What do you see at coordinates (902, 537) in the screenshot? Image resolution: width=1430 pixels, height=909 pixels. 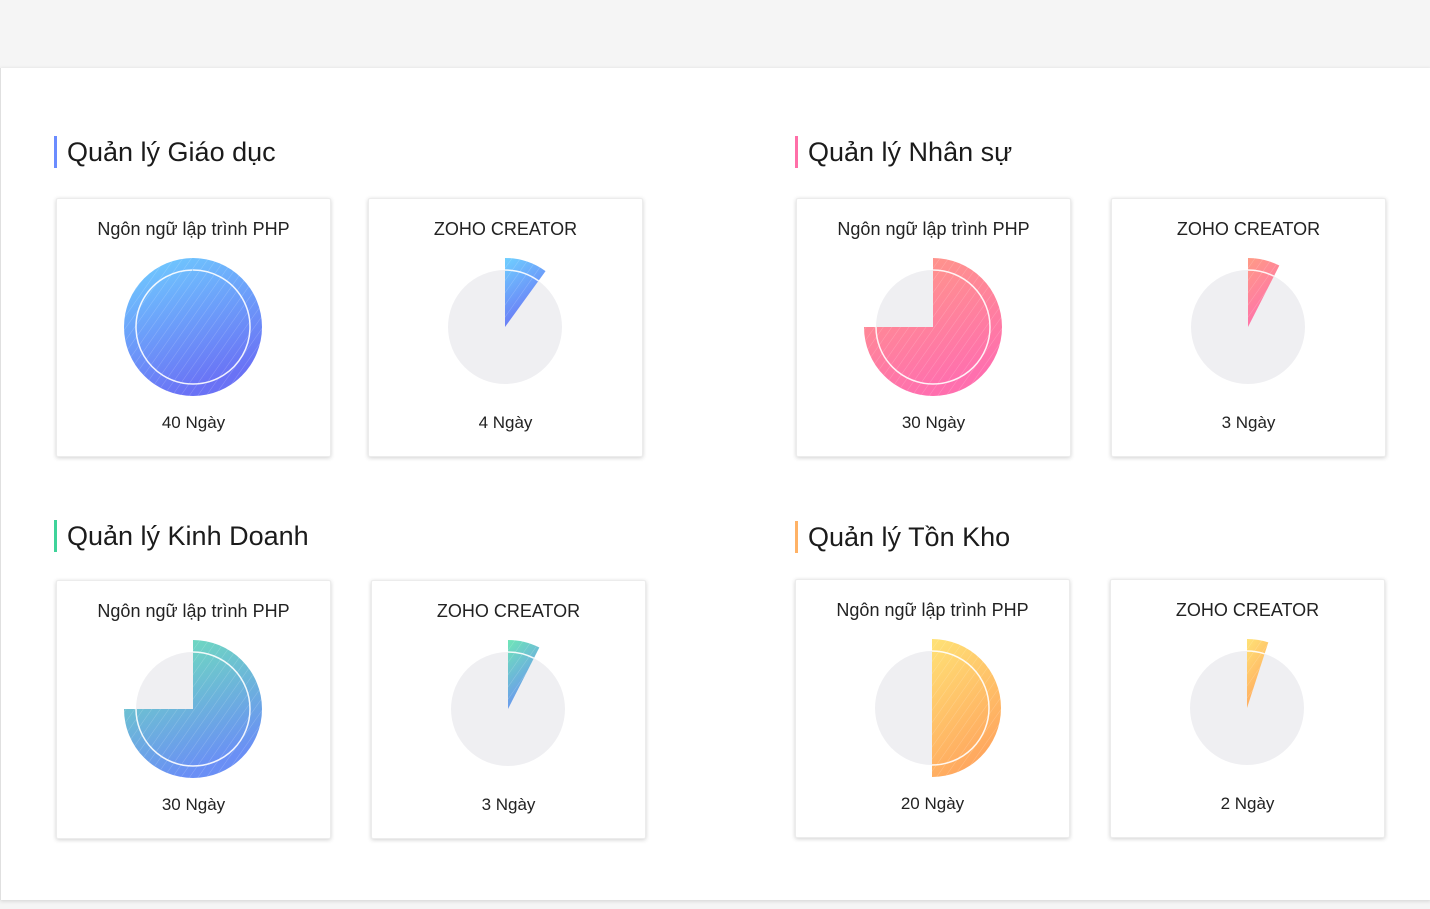 I see `section-title: Quản lý Tồn Kho` at bounding box center [902, 537].